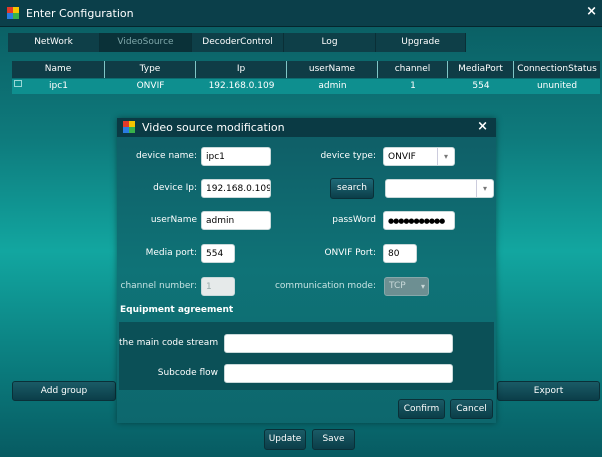 Image resolution: width=602 pixels, height=457 pixels. What do you see at coordinates (402, 157) in the screenshot?
I see `device-type-value: ONVIF` at bounding box center [402, 157].